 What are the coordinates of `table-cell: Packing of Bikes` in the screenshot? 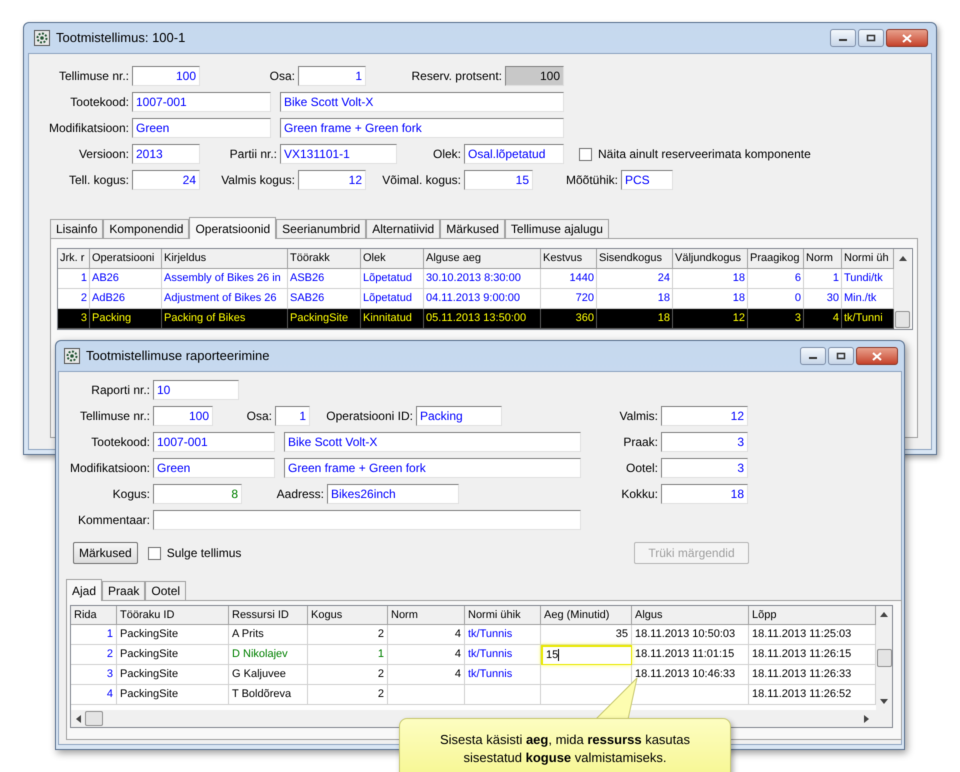 It's located at (225, 319).